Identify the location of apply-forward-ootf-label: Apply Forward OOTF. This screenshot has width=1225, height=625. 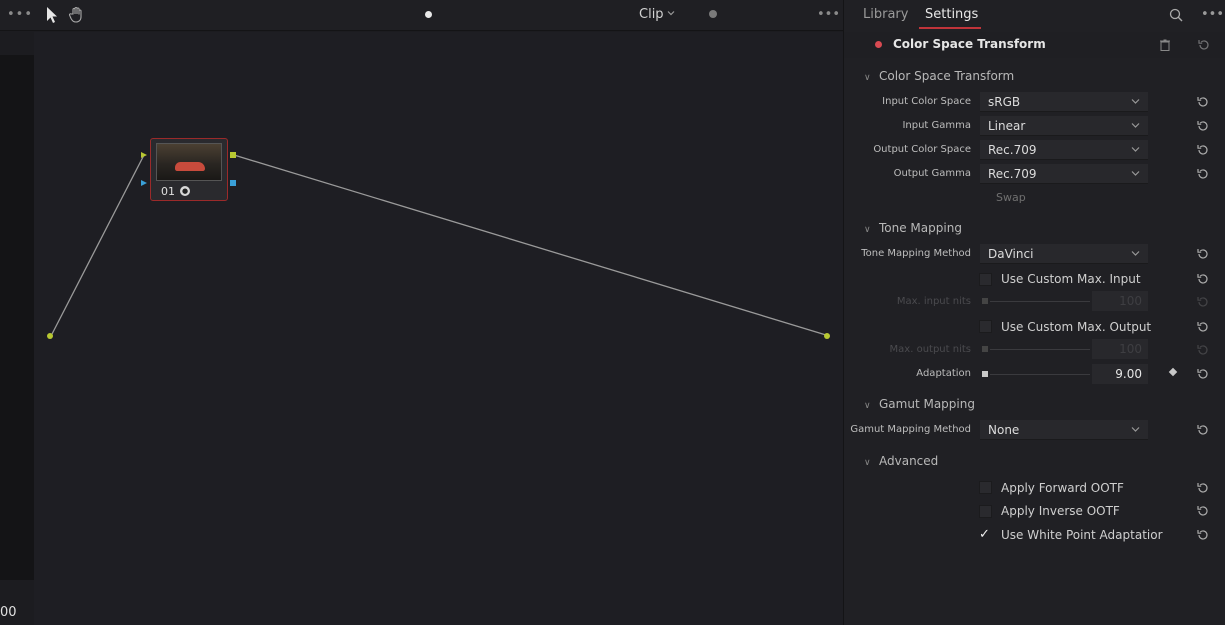
(1062, 488).